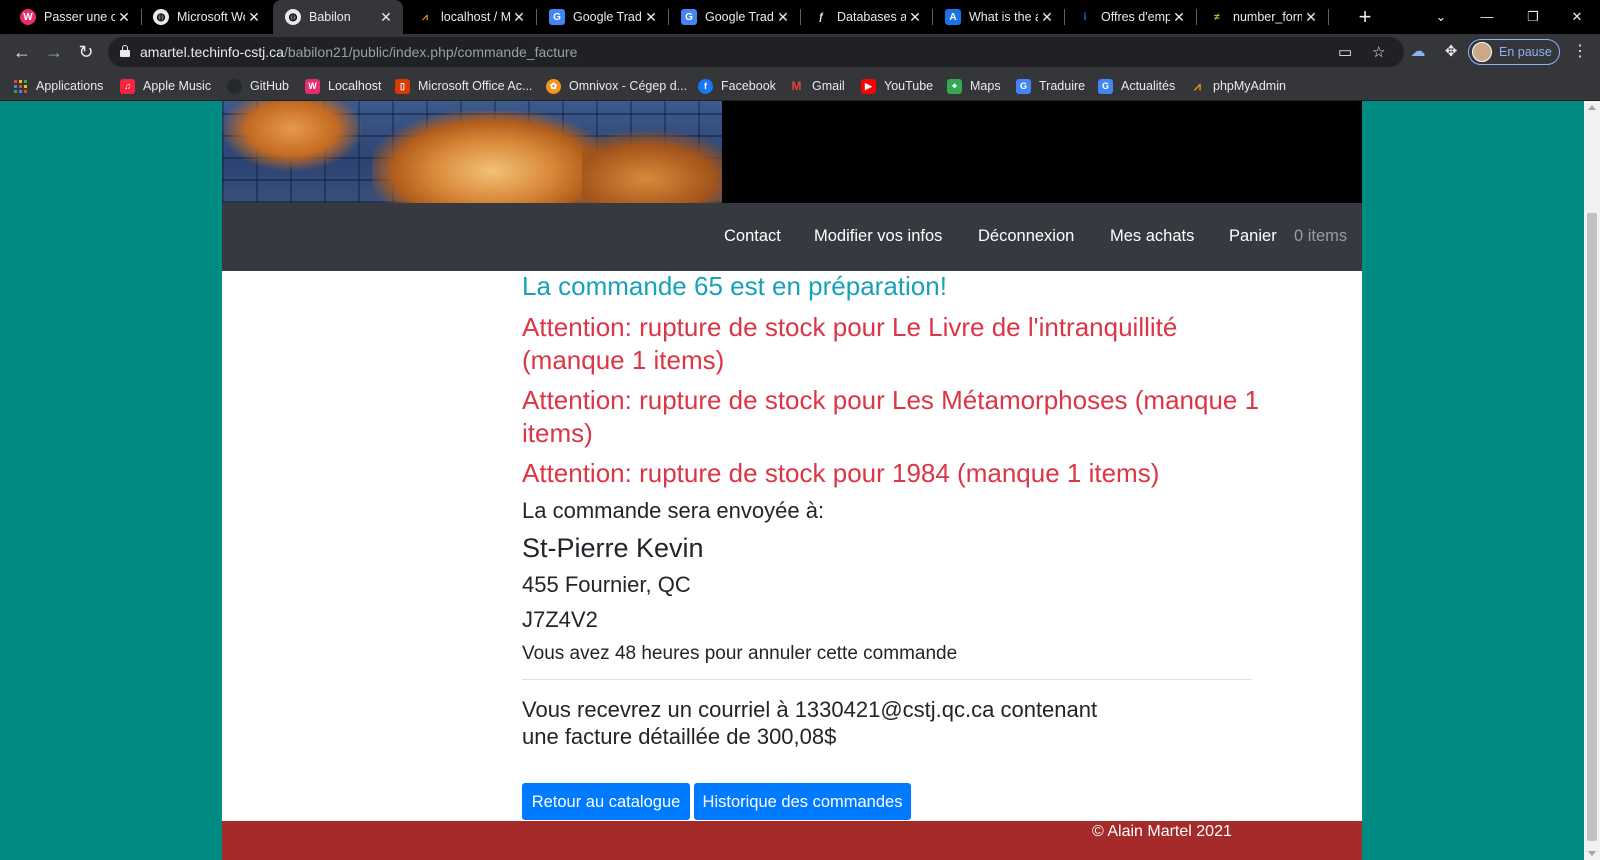  I want to click on browser-tab-active: ◍ Babilon ✕, so click(338, 17).